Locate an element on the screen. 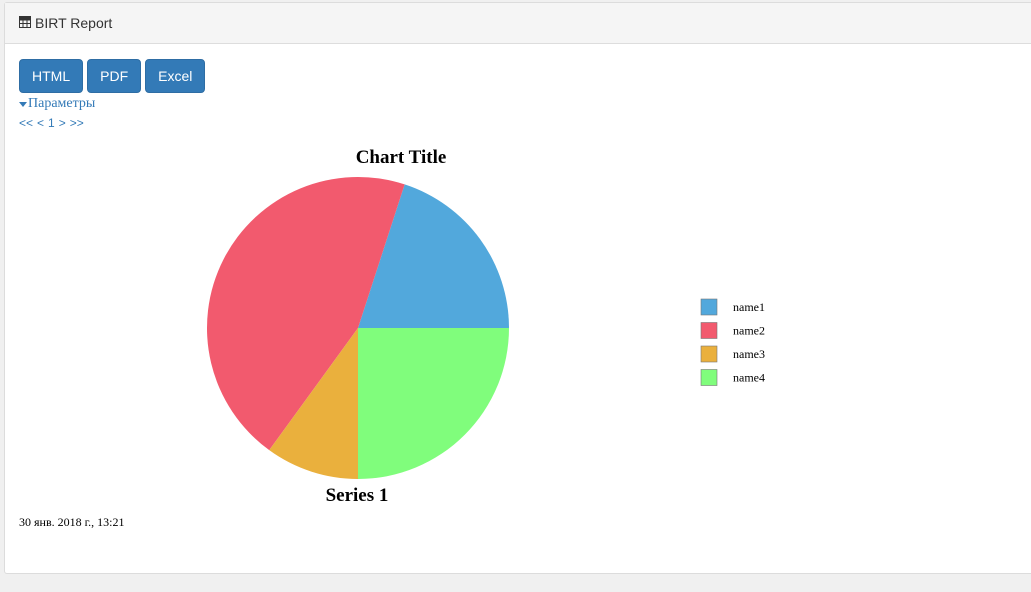 This screenshot has height=592, width=1031. chart-title: Chart Title is located at coordinates (401, 157).